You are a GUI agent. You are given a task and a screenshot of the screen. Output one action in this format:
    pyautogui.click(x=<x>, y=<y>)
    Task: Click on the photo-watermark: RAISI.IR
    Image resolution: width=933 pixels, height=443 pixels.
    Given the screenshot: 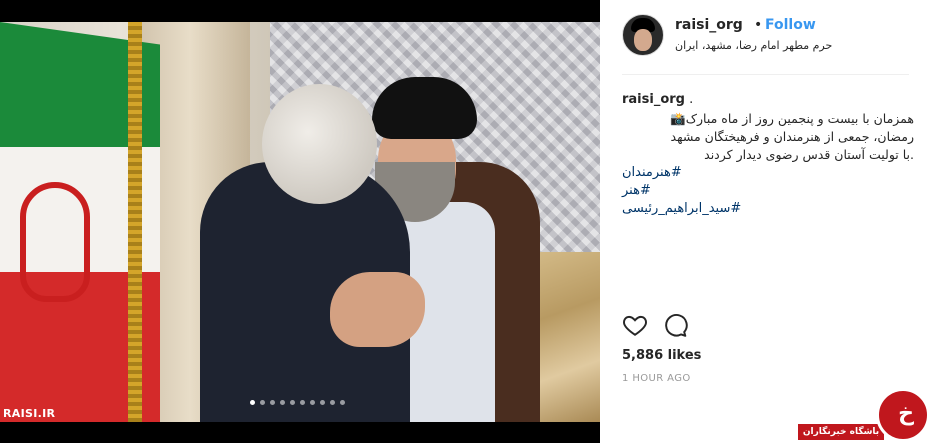 What is the action you would take?
    pyautogui.click(x=29, y=413)
    